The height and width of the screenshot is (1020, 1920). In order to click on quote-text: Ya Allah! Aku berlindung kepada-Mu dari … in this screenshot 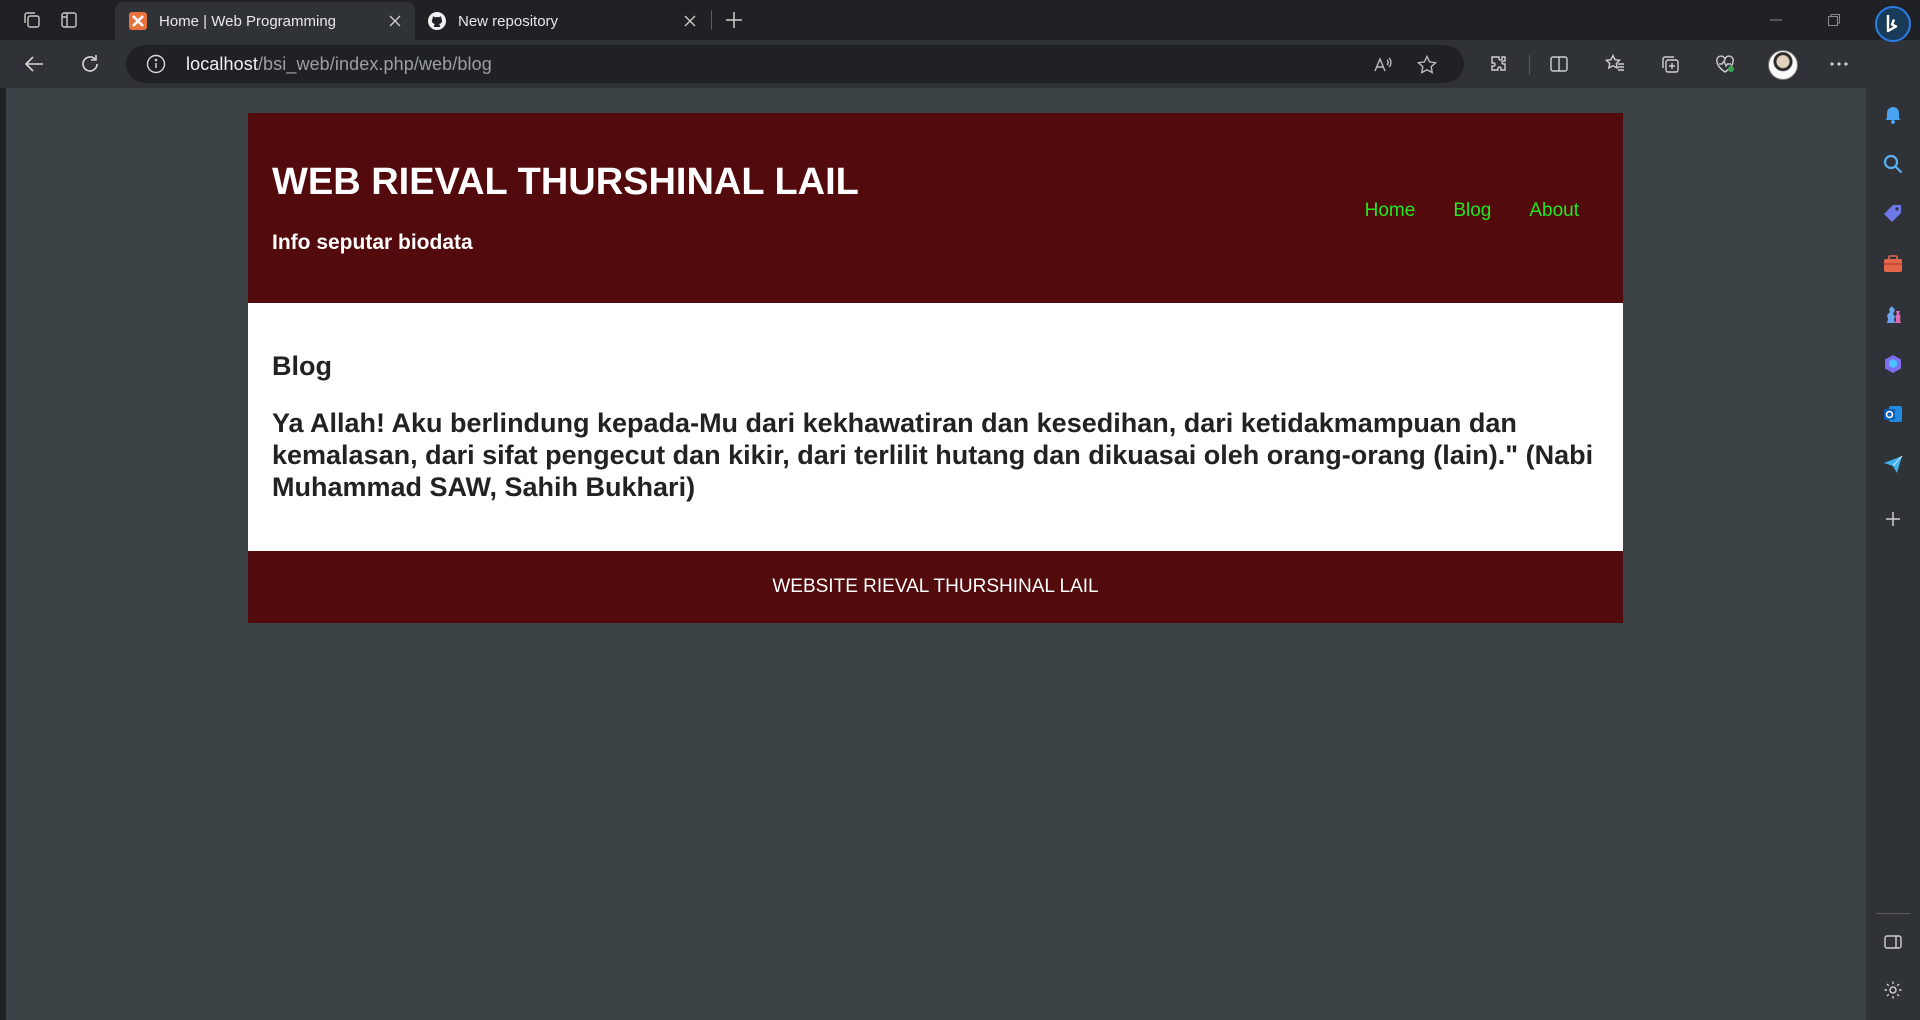, I will do `click(933, 455)`.